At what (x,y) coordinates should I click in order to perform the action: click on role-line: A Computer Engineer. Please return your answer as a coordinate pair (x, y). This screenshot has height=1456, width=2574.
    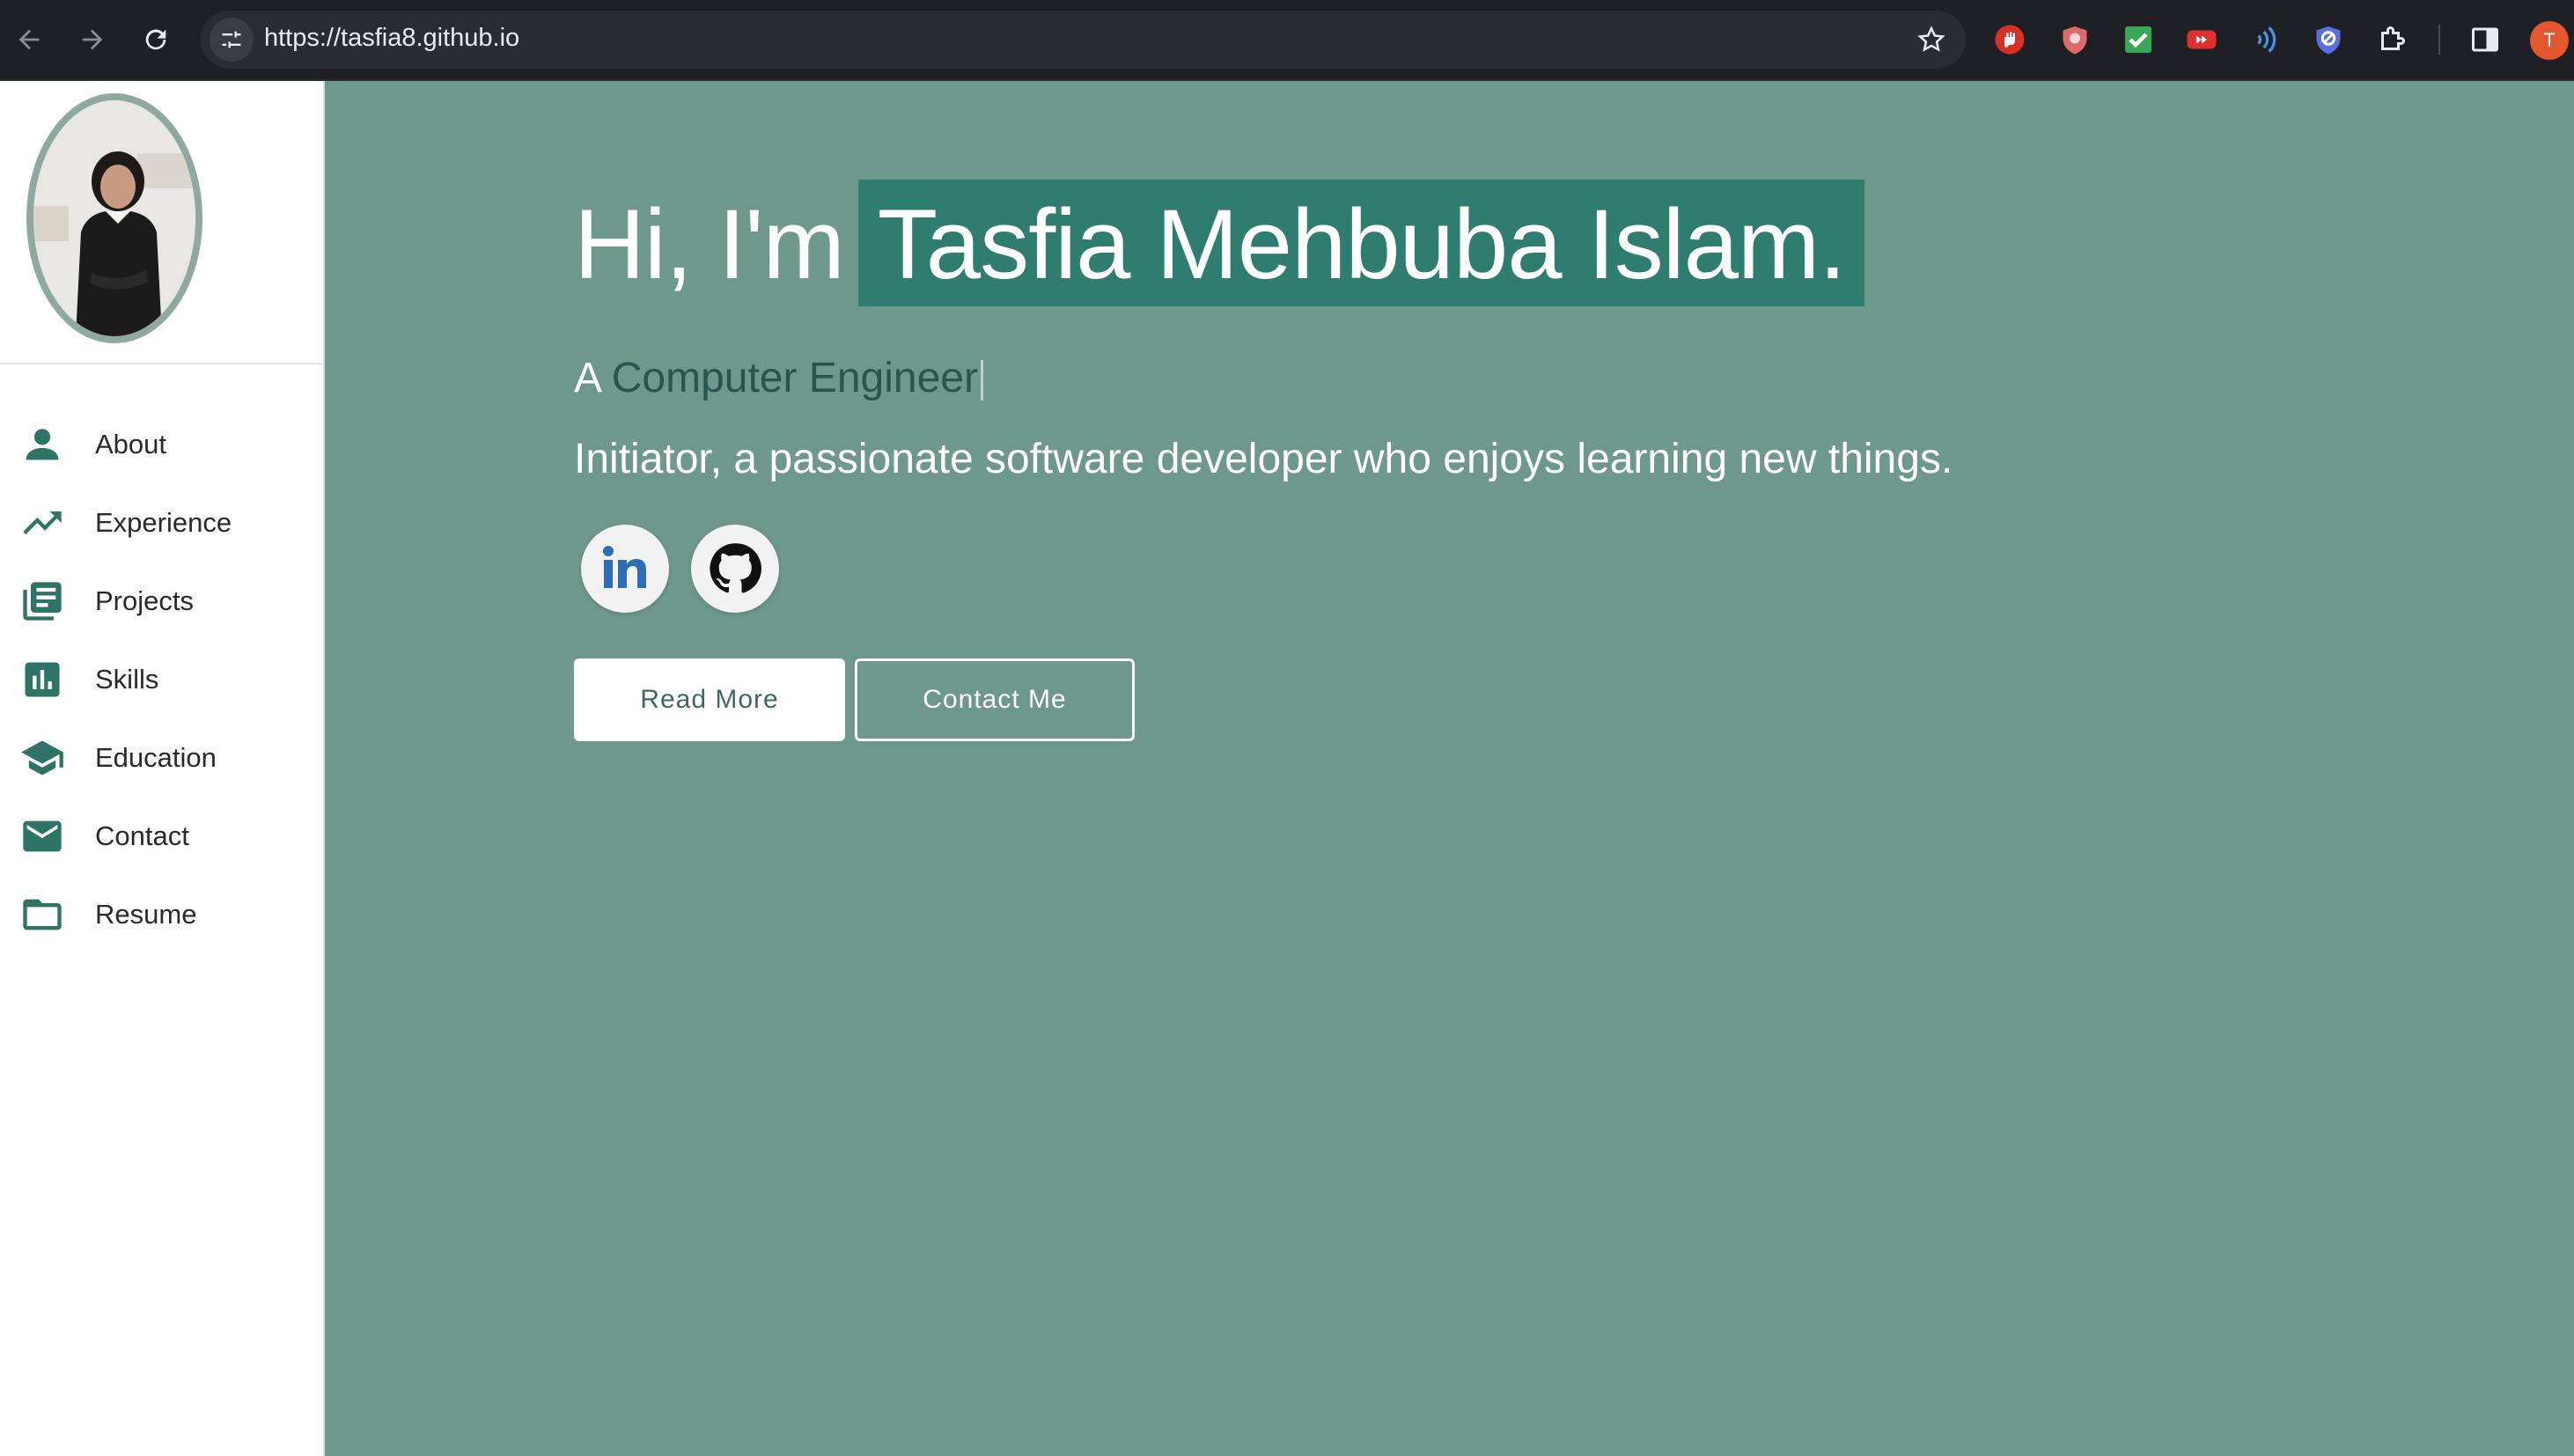
    Looking at the image, I should click on (779, 378).